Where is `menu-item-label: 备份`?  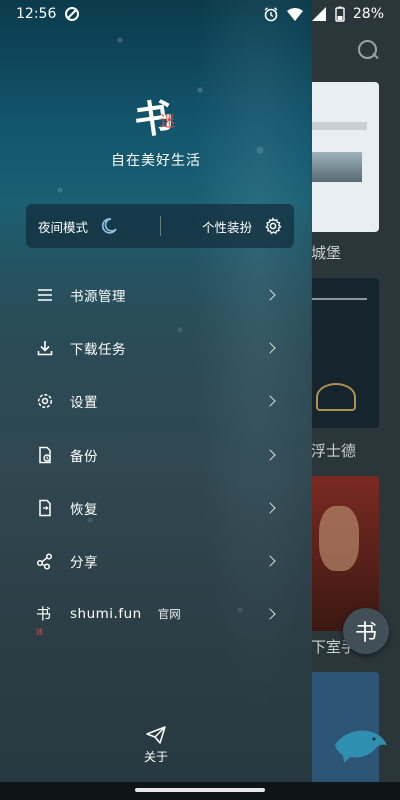
menu-item-label: 备份 is located at coordinates (84, 456).